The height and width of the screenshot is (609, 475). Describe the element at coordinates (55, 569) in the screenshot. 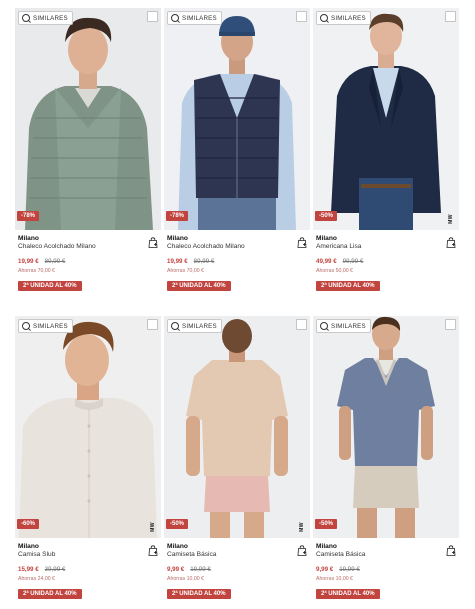

I see `original-price: 39,99 €` at that location.